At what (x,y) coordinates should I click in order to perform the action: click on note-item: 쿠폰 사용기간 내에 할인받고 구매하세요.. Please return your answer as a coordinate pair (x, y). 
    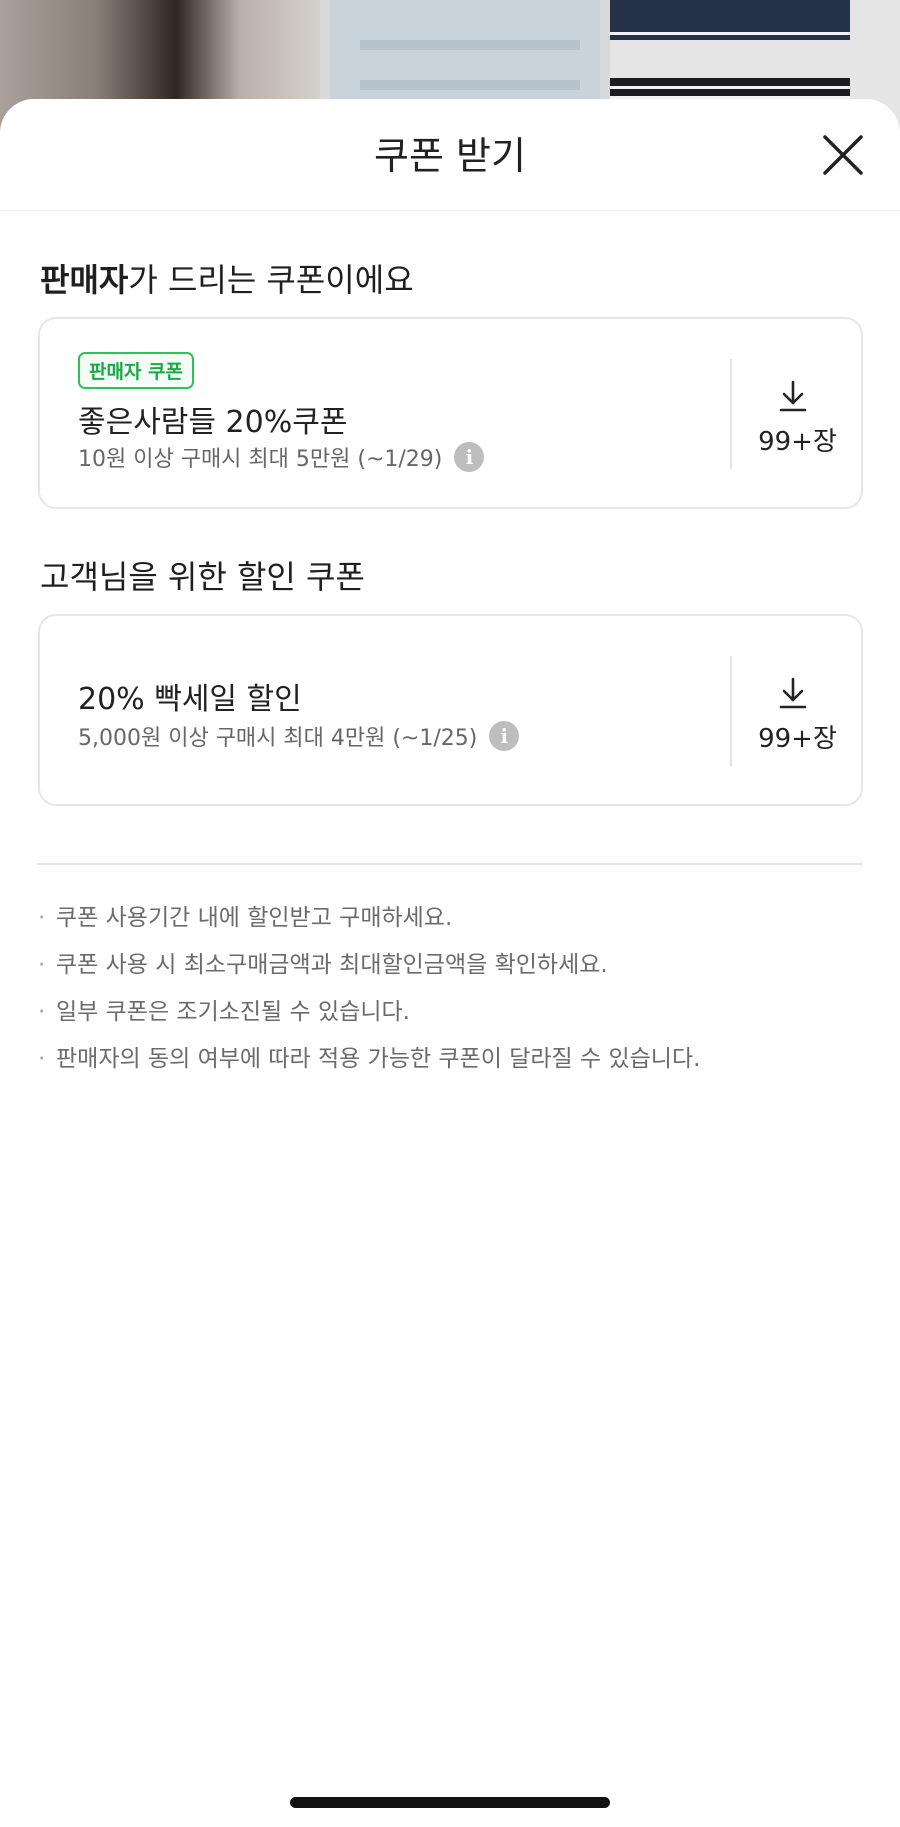
    Looking at the image, I should click on (450, 918).